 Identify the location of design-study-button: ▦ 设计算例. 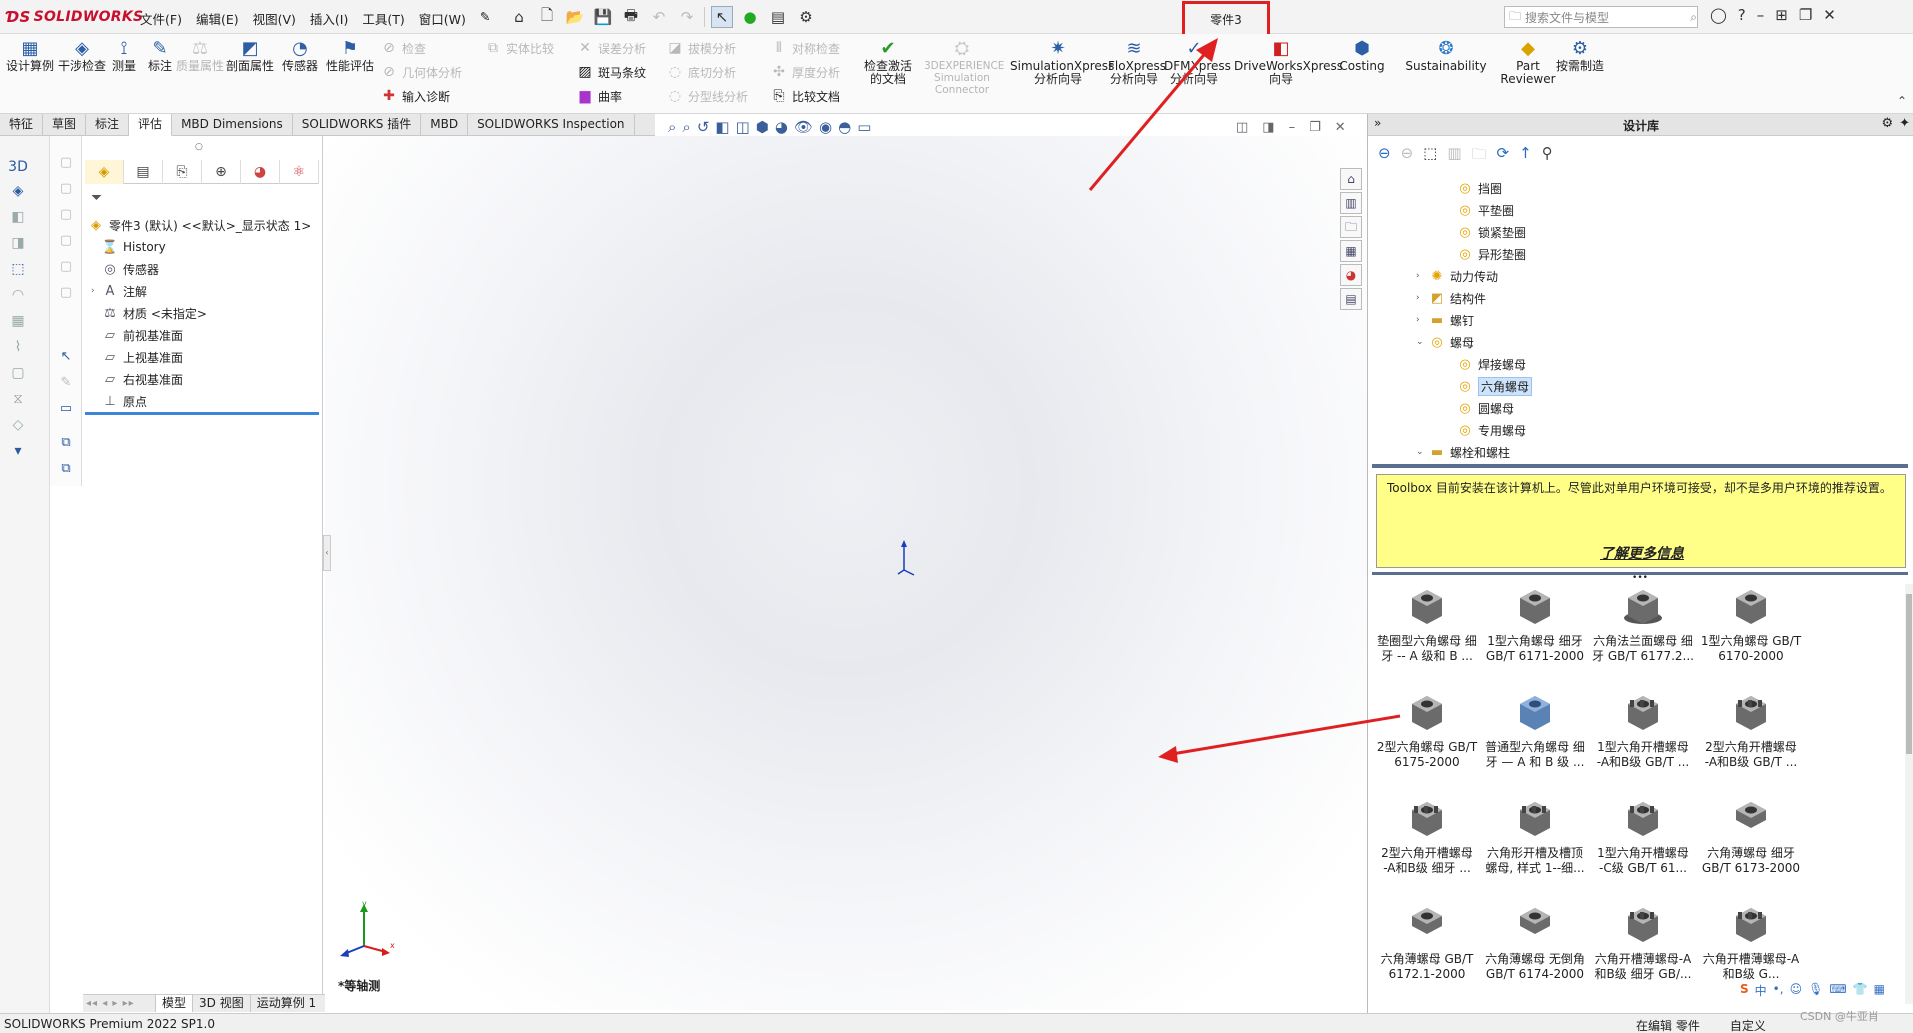
(30, 55).